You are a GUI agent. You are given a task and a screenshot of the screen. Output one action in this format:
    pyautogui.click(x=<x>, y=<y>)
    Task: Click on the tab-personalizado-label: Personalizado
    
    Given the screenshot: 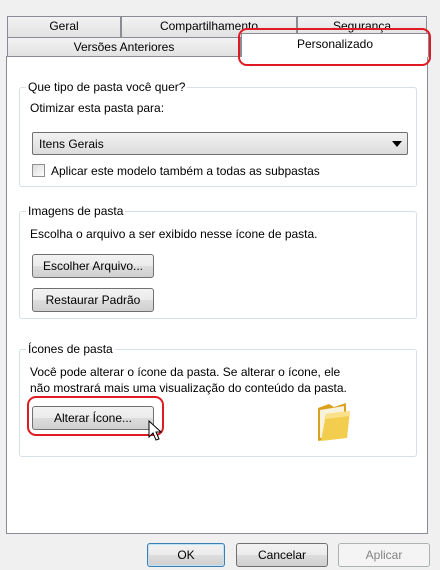 What is the action you would take?
    pyautogui.click(x=335, y=44)
    